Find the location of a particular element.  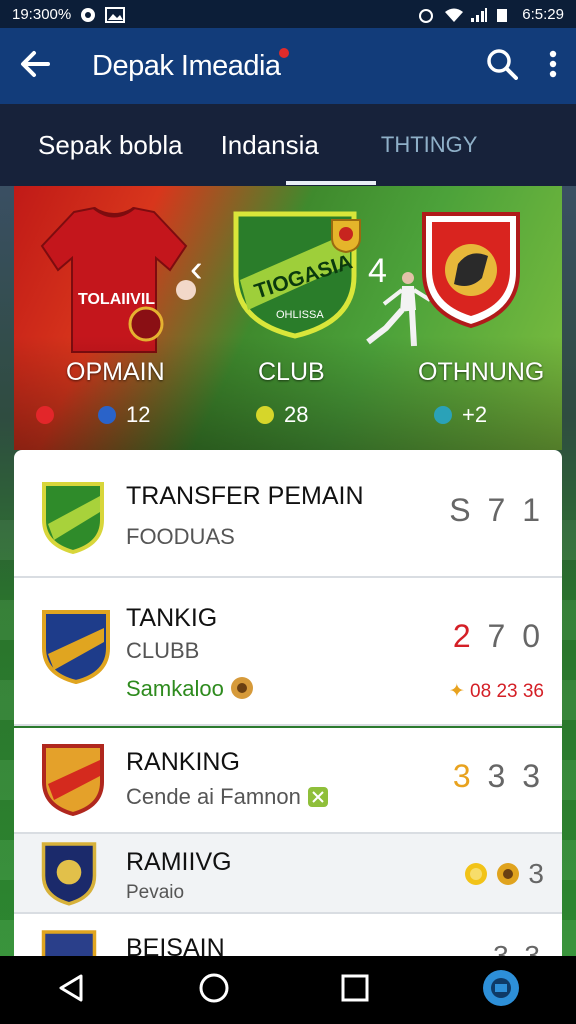

team3-label: OTHNUNG is located at coordinates (481, 372).